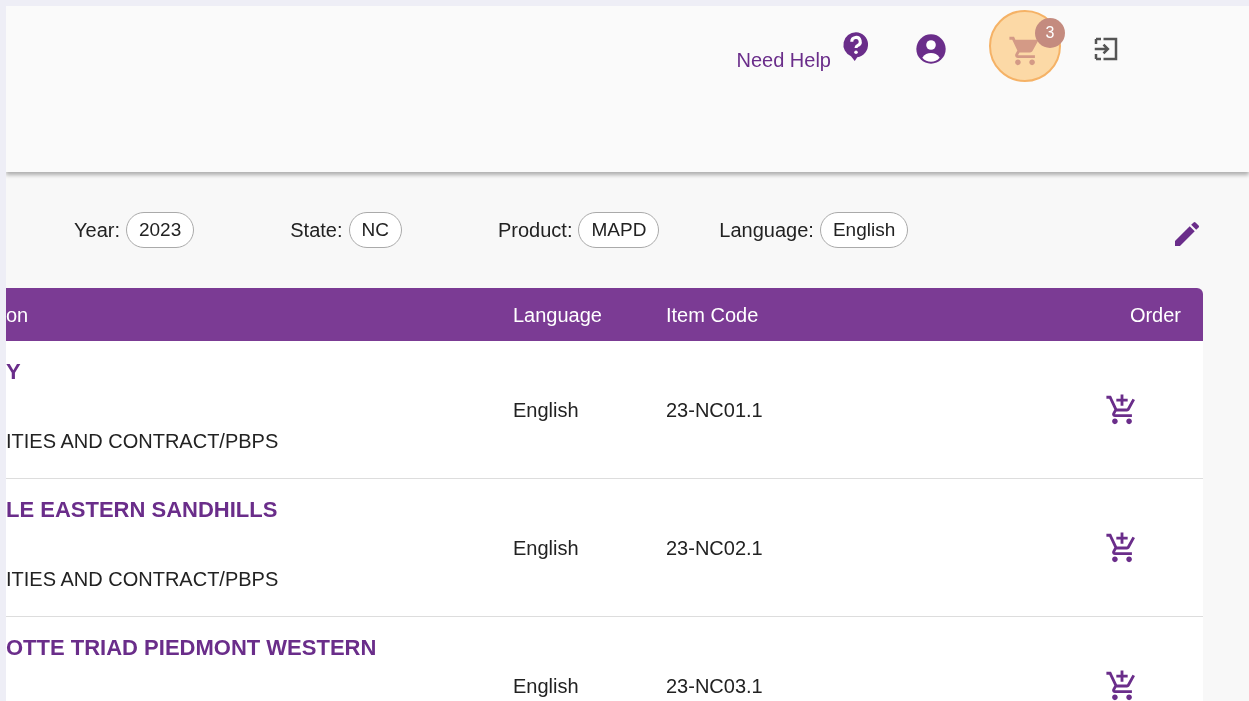 This screenshot has height=701, width=1249. Describe the element at coordinates (14, 372) in the screenshot. I see `item-title: Y` at that location.